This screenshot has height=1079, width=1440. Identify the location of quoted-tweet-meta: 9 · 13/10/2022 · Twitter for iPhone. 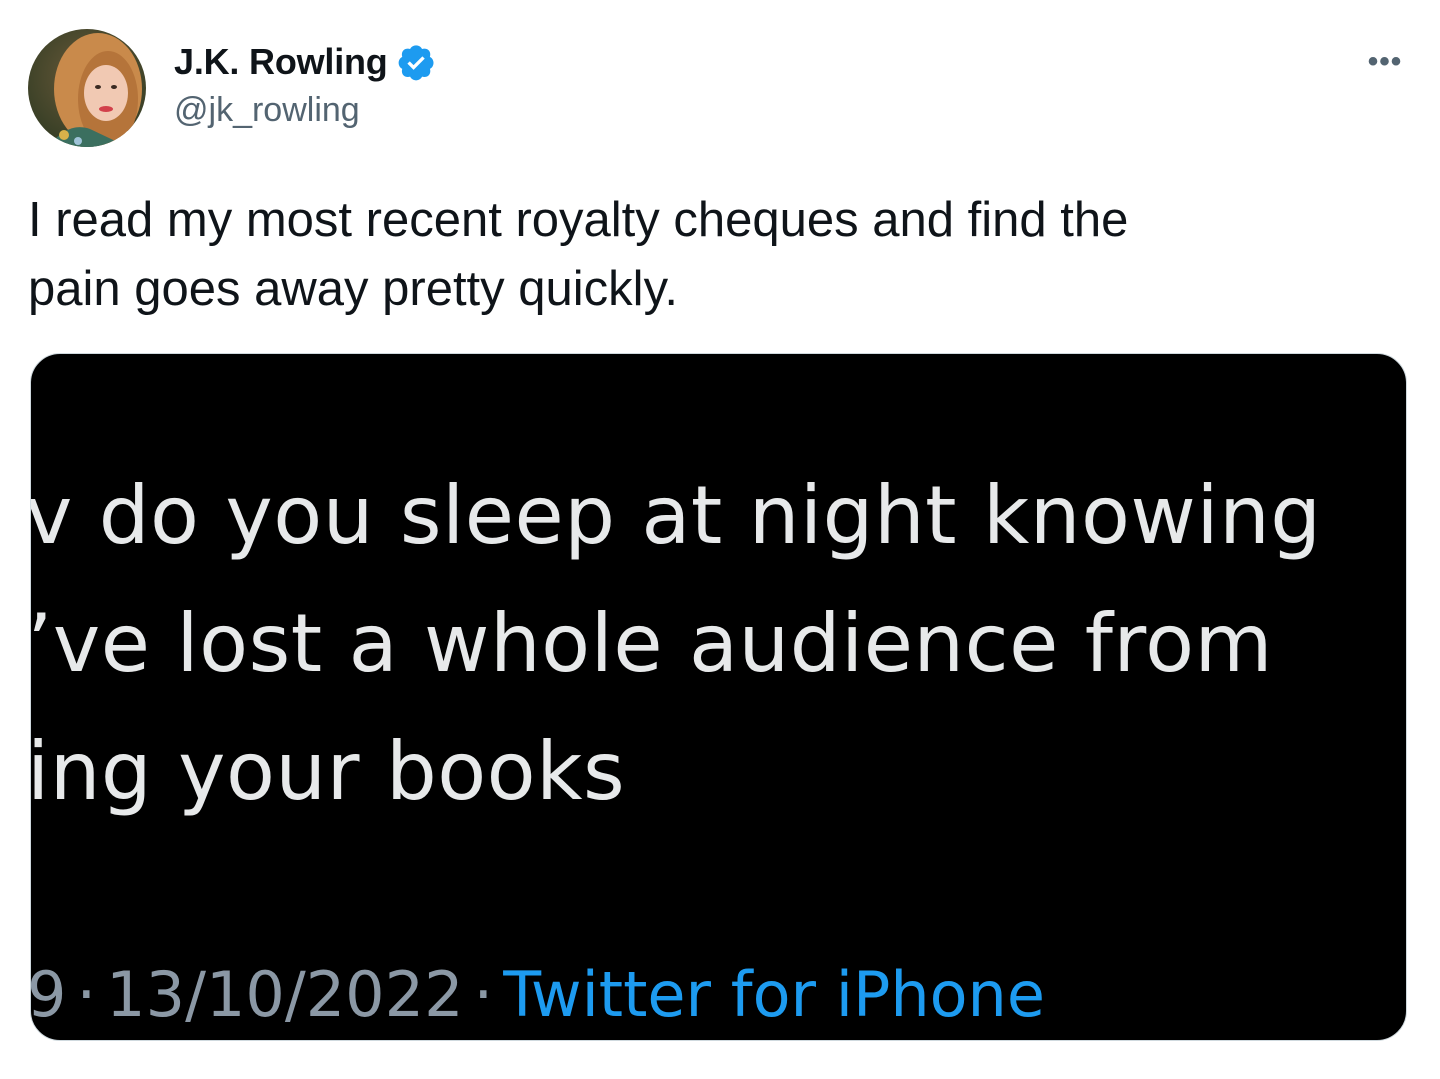
(538, 995).